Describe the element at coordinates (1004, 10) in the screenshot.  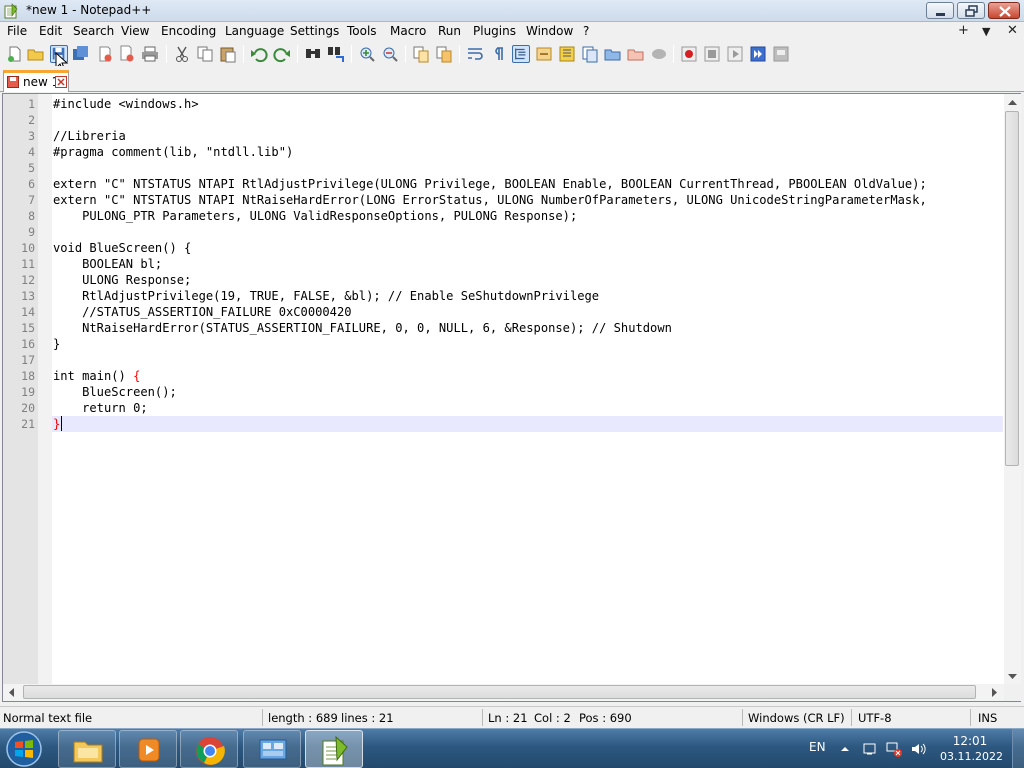
I see `close-window-button` at that location.